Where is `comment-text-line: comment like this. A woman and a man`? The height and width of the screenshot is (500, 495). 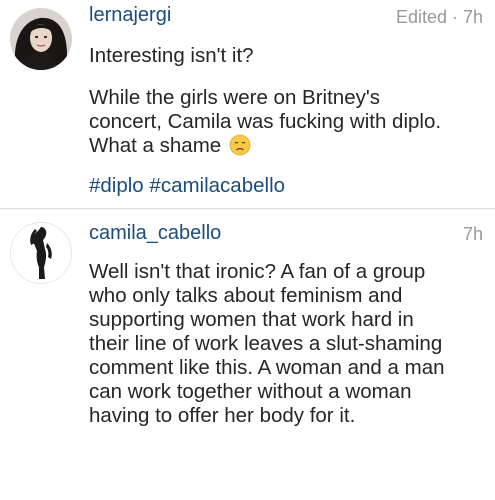 comment-text-line: comment like this. A woman and a man is located at coordinates (267, 367).